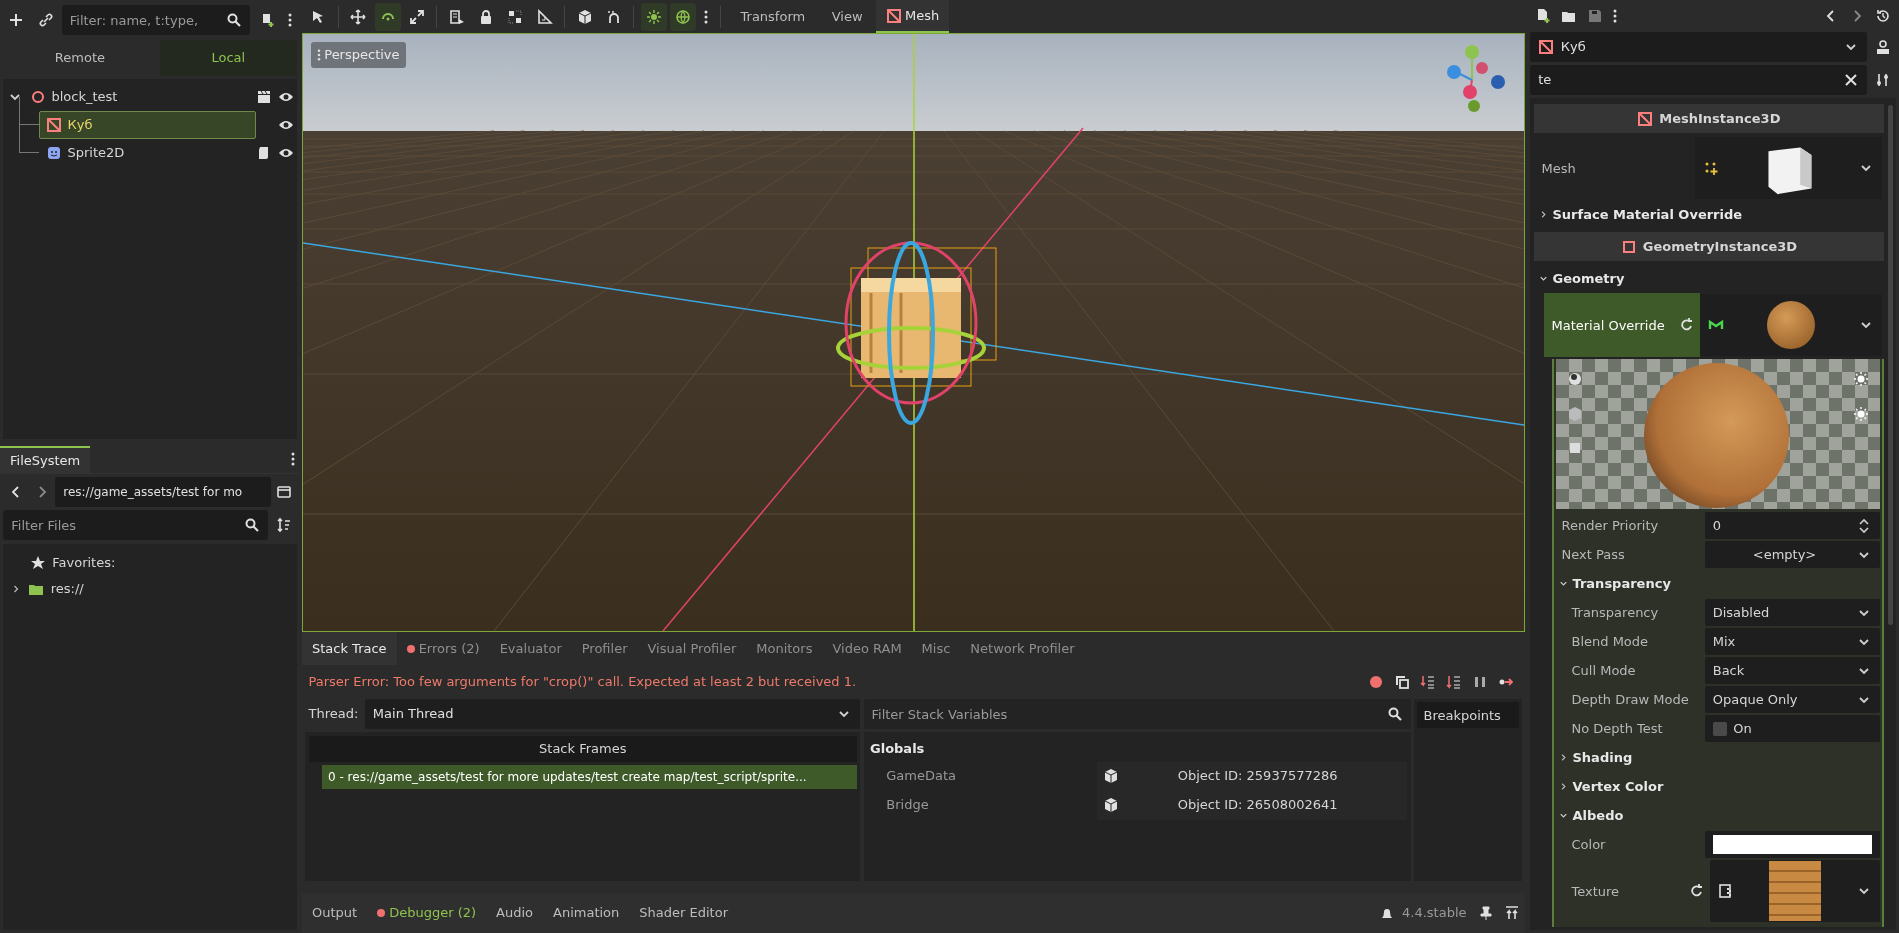 This screenshot has height=933, width=1899. I want to click on history-icon, so click(1882, 15).